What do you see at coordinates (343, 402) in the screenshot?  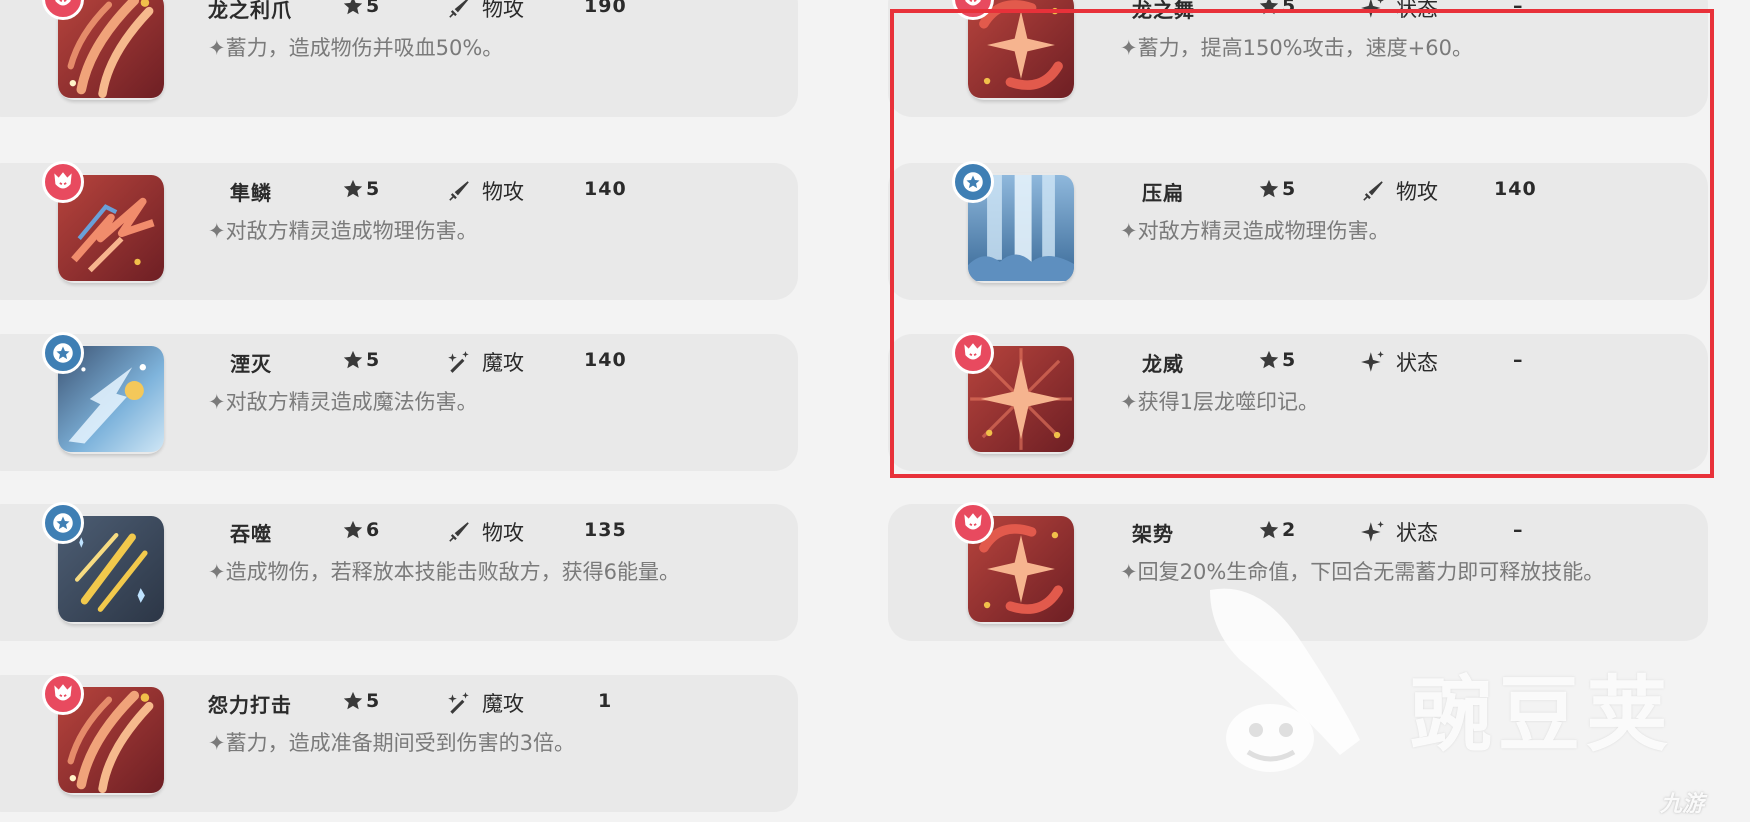 I see `skill-description: ✦对敌方精灵造成魔法伤害。` at bounding box center [343, 402].